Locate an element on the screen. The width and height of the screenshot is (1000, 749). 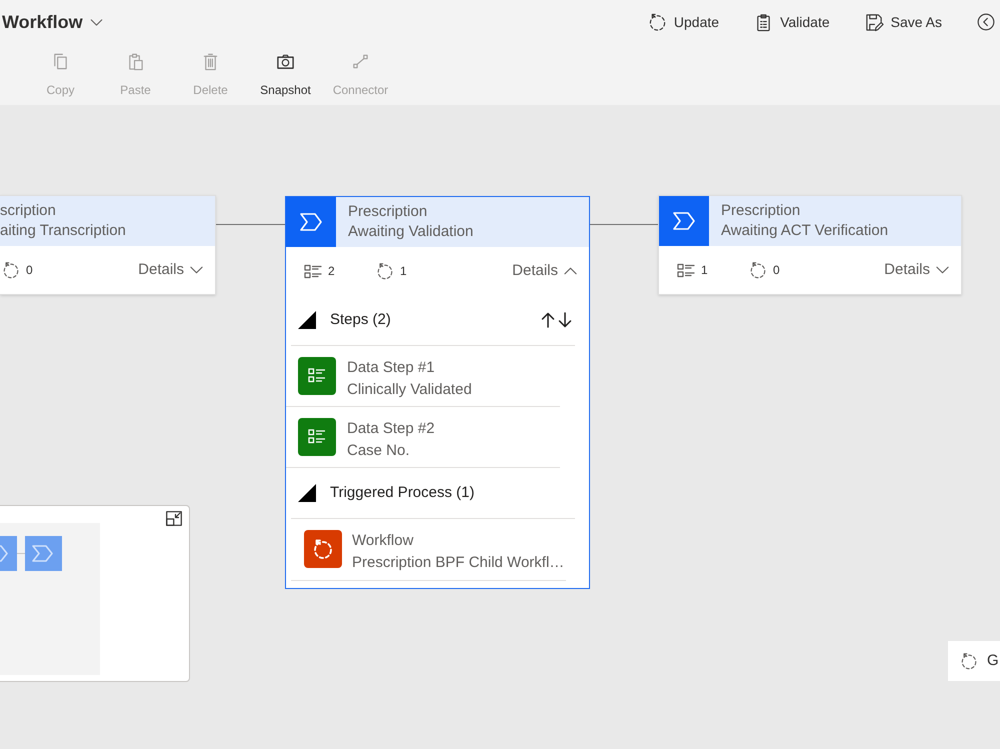
process-count: 1 is located at coordinates (403, 271).